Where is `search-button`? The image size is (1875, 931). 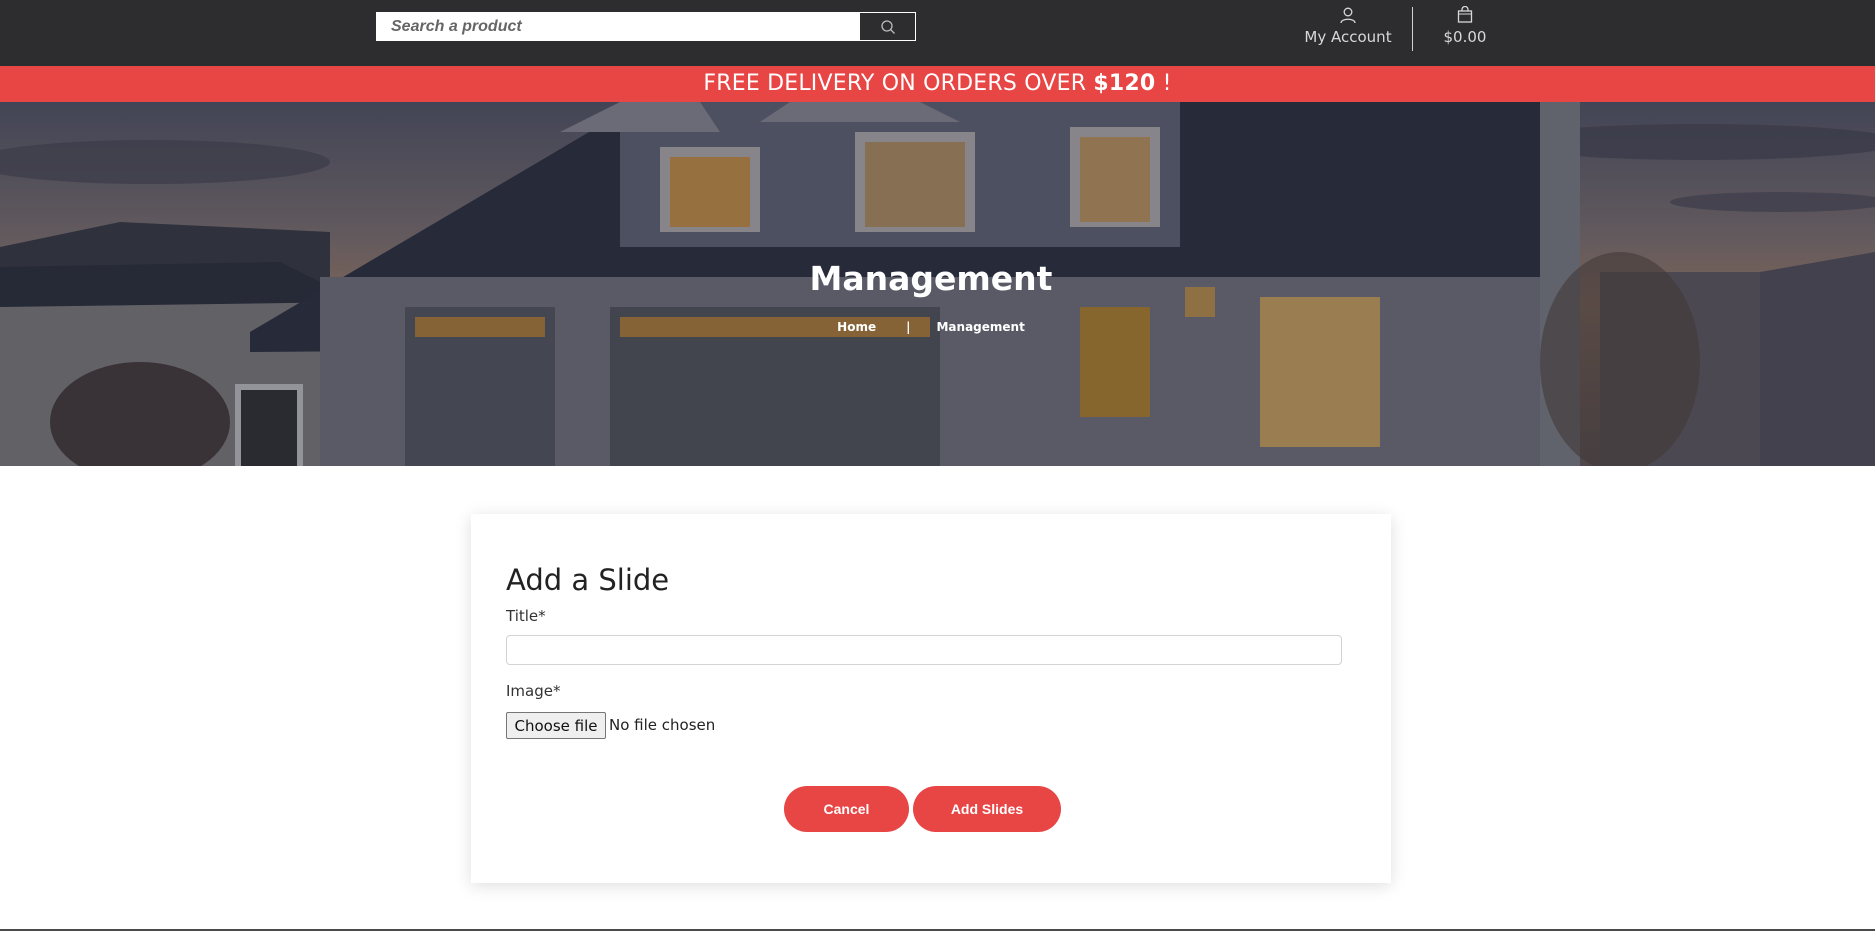 search-button is located at coordinates (887, 26).